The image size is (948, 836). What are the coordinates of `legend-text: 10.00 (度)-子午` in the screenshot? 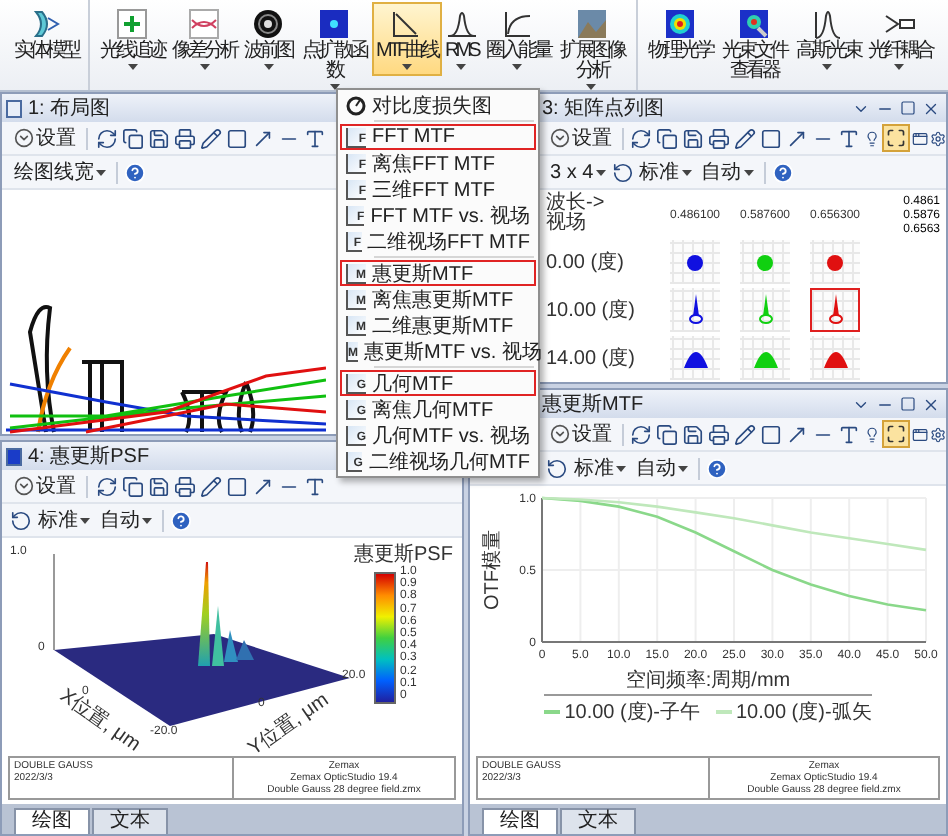 It's located at (632, 712).